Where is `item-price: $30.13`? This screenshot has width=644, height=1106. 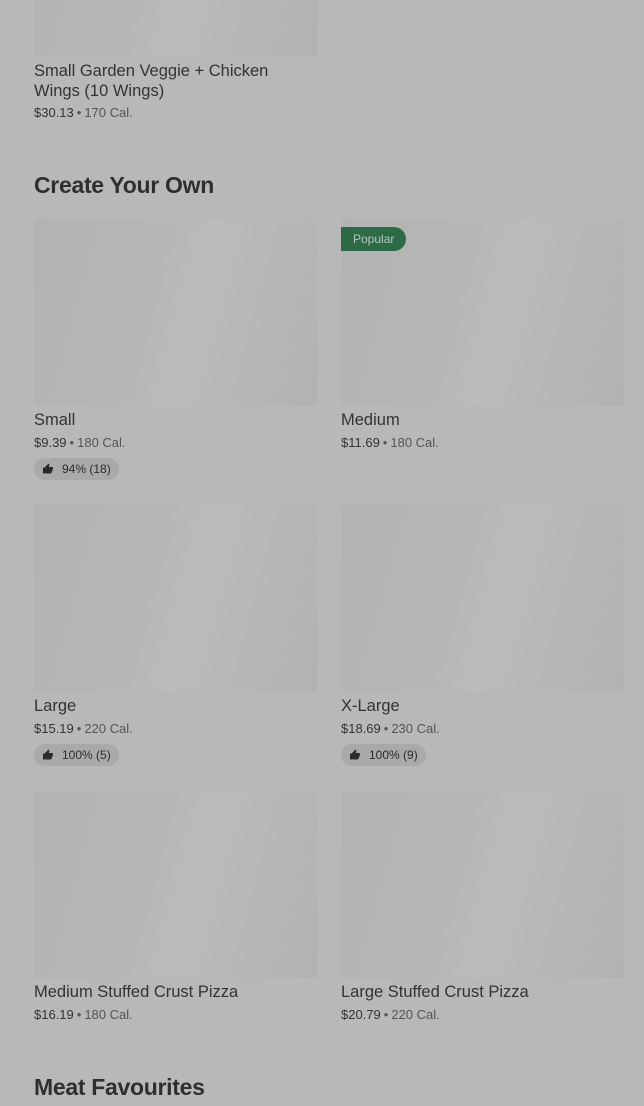 item-price: $30.13 is located at coordinates (54, 112).